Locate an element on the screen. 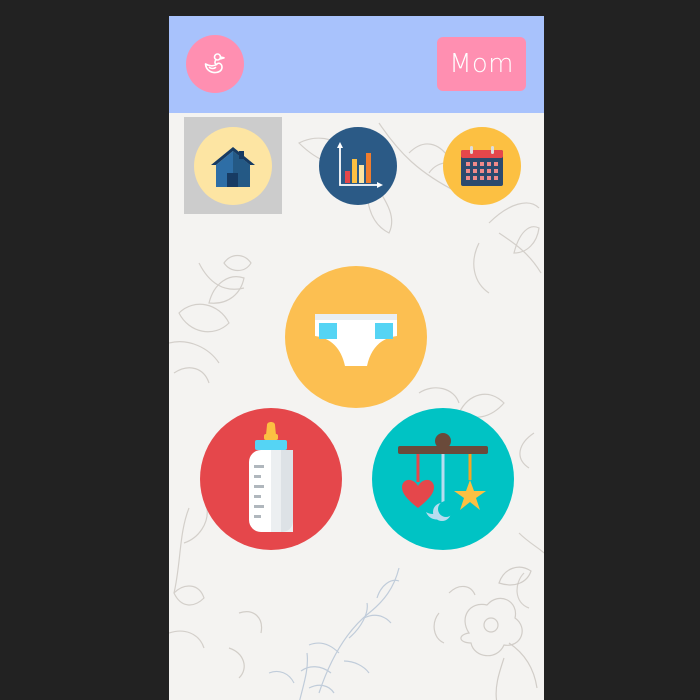 The height and width of the screenshot is (700, 700). bar-chart-icon is located at coordinates (360, 164).